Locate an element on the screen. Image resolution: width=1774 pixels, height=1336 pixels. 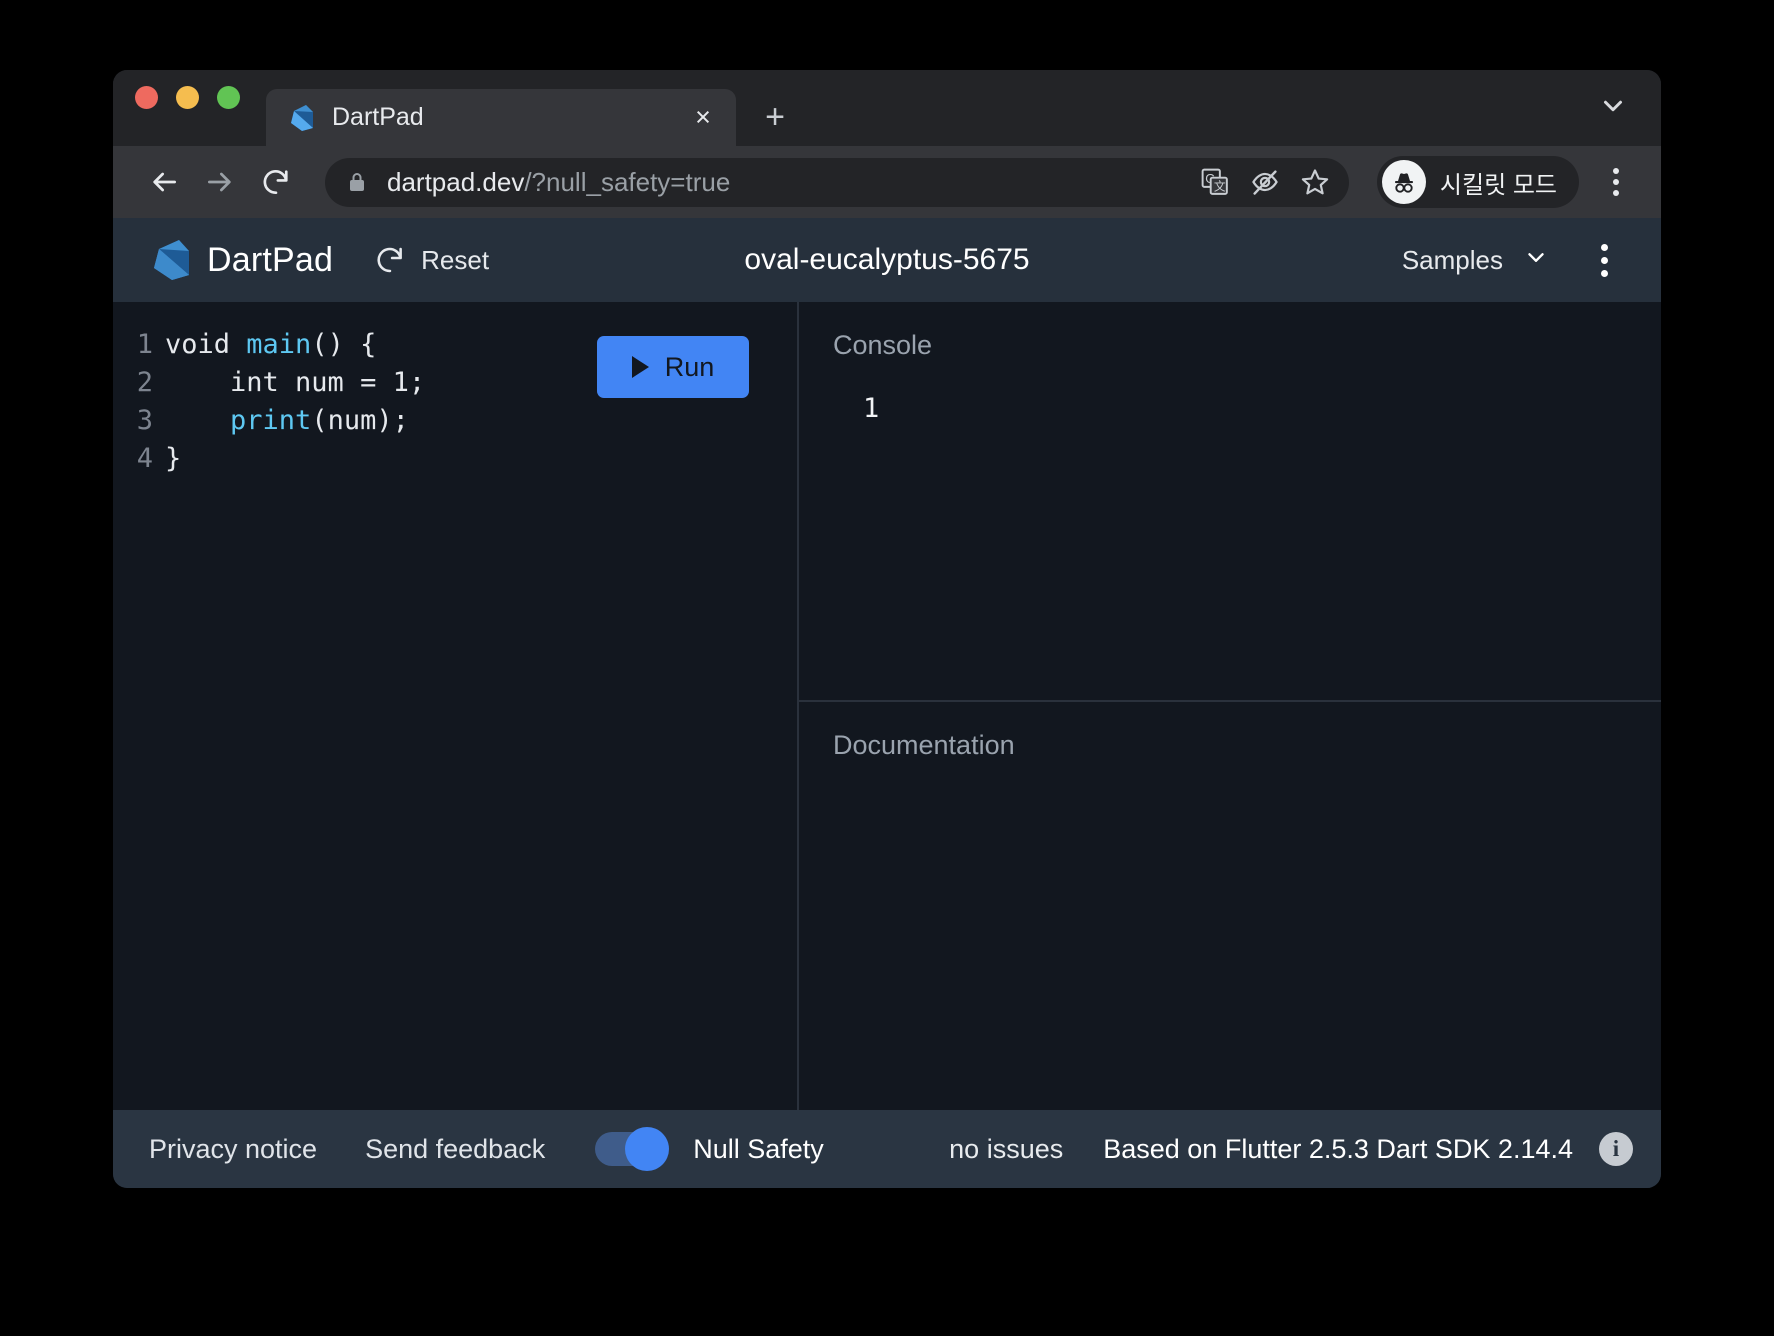
incognito-icon is located at coordinates (1403, 182).